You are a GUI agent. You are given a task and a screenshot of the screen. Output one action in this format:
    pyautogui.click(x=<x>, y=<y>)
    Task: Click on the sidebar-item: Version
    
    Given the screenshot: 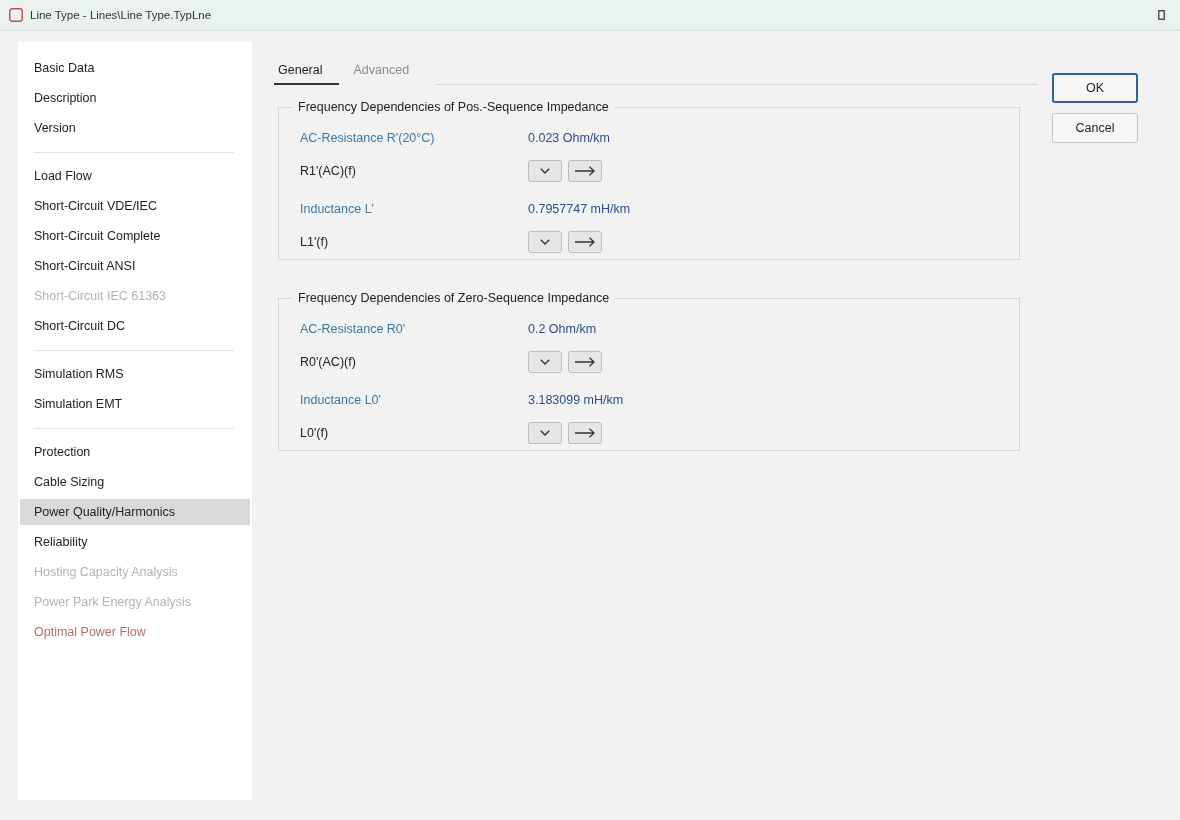 What is the action you would take?
    pyautogui.click(x=135, y=128)
    